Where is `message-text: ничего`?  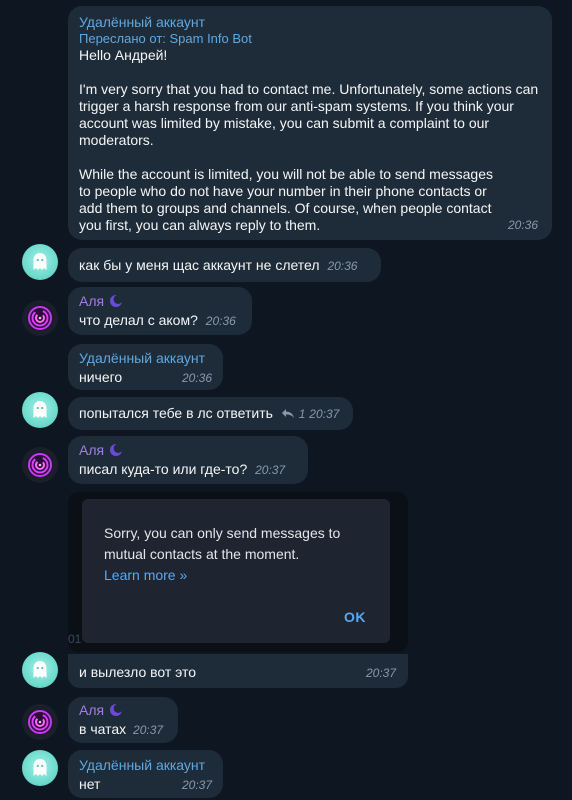
message-text: ничего is located at coordinates (101, 377).